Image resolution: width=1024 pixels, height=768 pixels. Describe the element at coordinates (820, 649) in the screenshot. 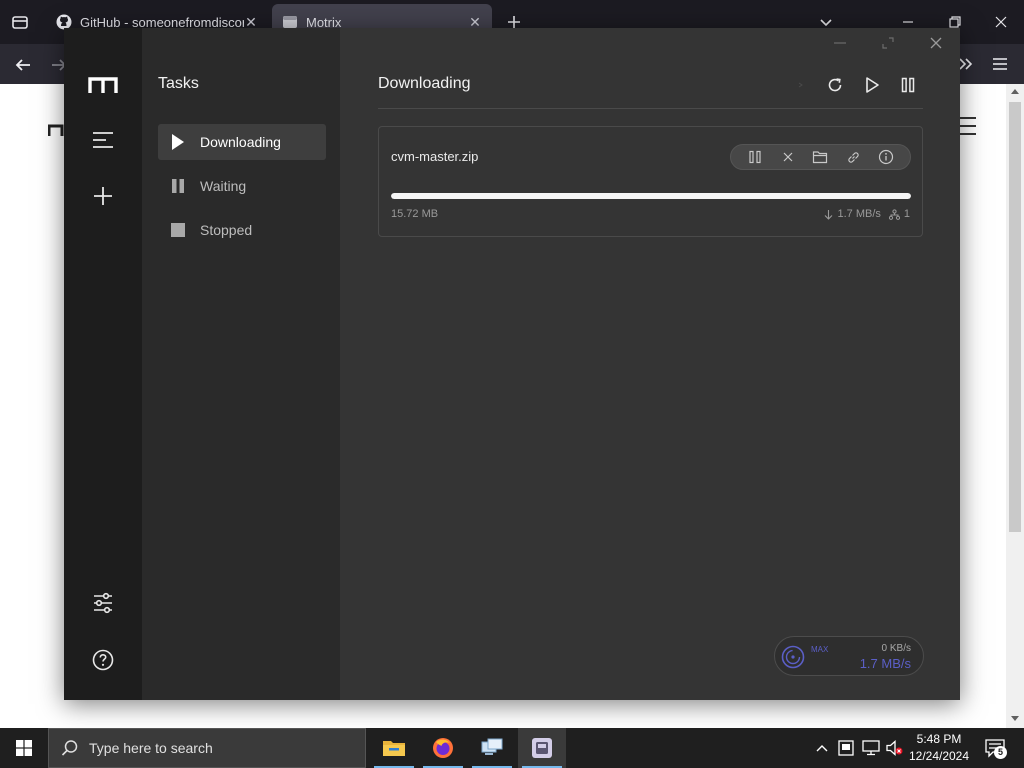

I see `speed-limit-mode: MAX` at that location.